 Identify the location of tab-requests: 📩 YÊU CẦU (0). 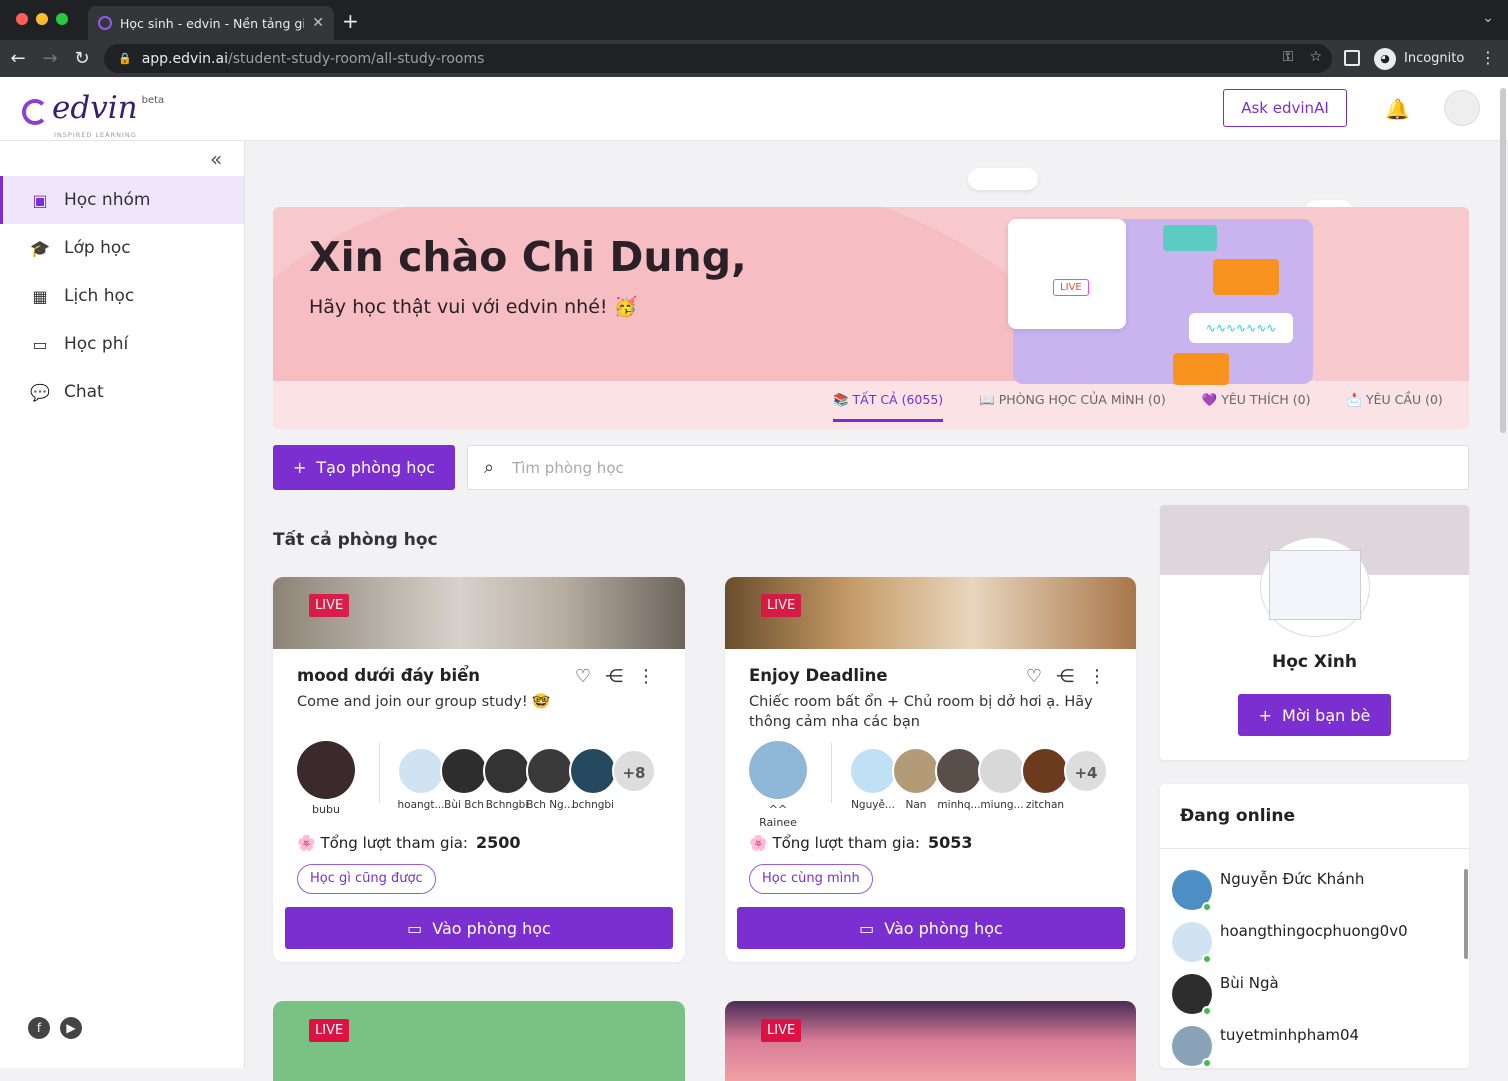
(1394, 407).